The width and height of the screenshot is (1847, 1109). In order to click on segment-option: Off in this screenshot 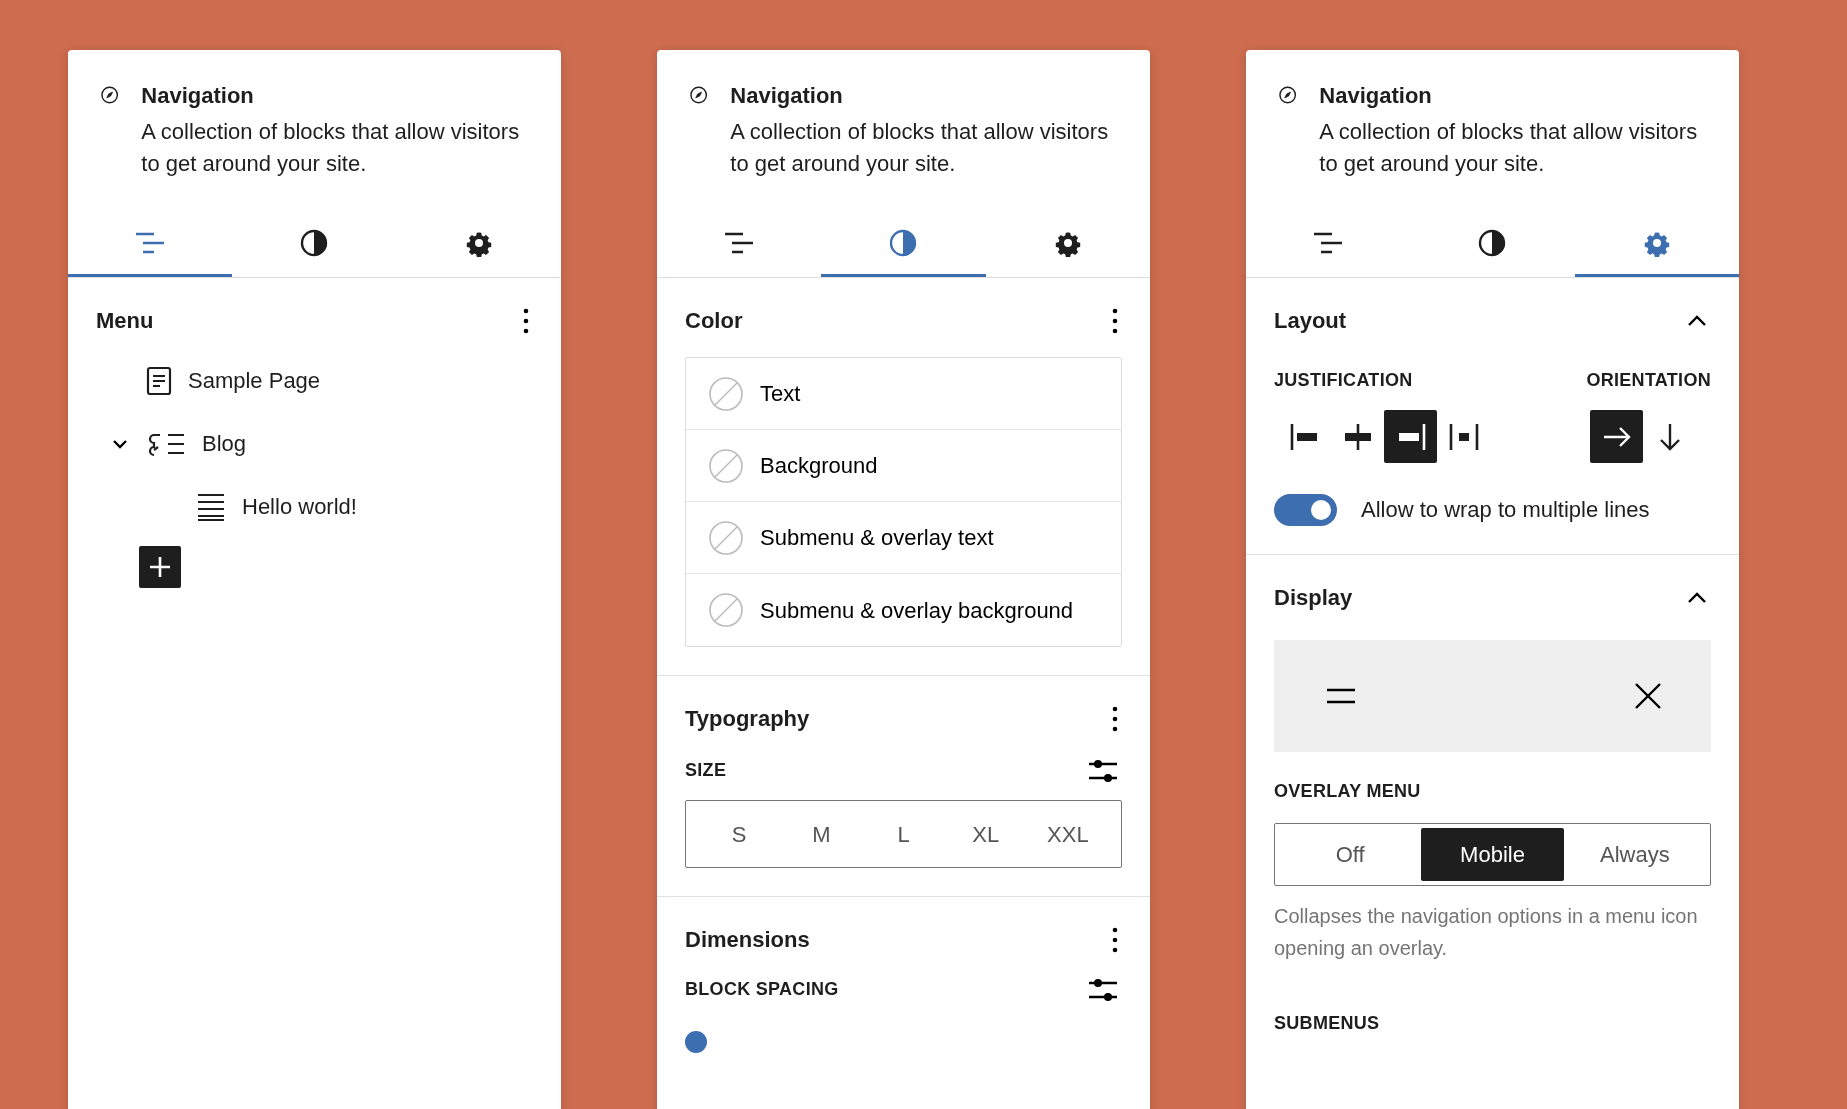, I will do `click(1350, 854)`.